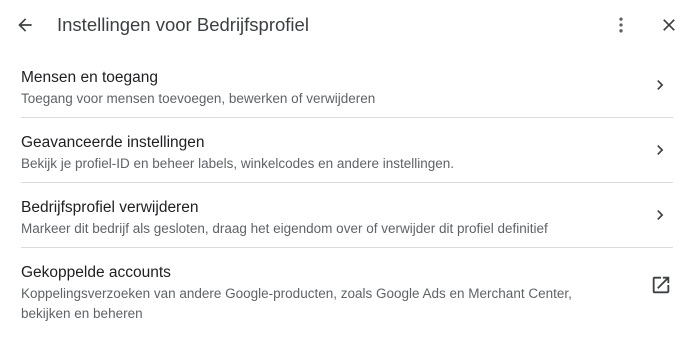 This screenshot has width=695, height=350. I want to click on settings-item-title: Bedrijfsprofiel verwijderen, so click(110, 207).